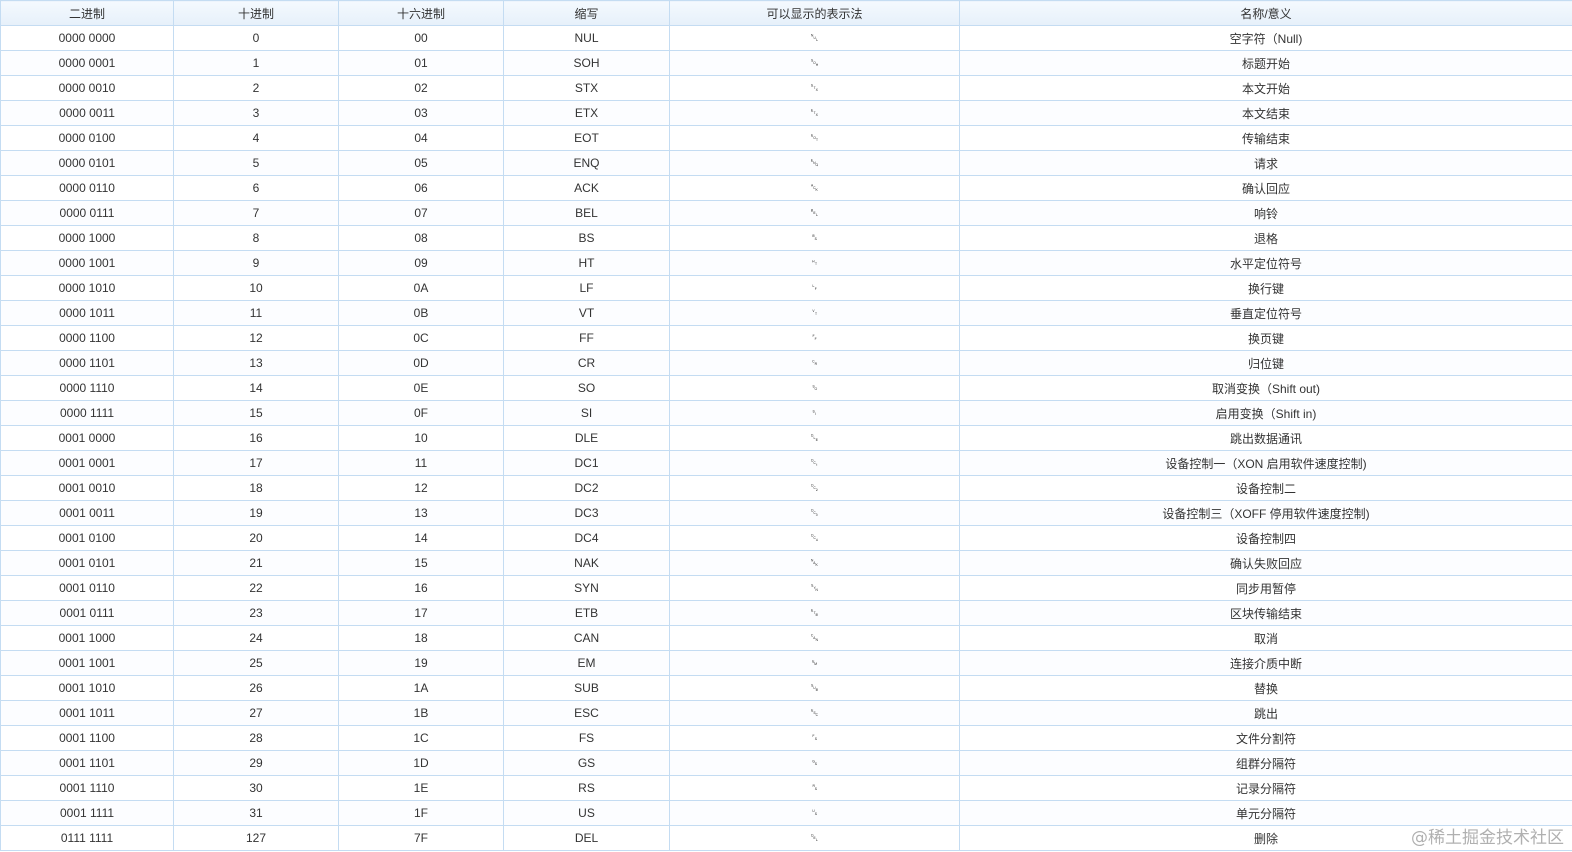 The width and height of the screenshot is (1572, 852). Describe the element at coordinates (814, 613) in the screenshot. I see `display-glyph-cell: ␗` at that location.